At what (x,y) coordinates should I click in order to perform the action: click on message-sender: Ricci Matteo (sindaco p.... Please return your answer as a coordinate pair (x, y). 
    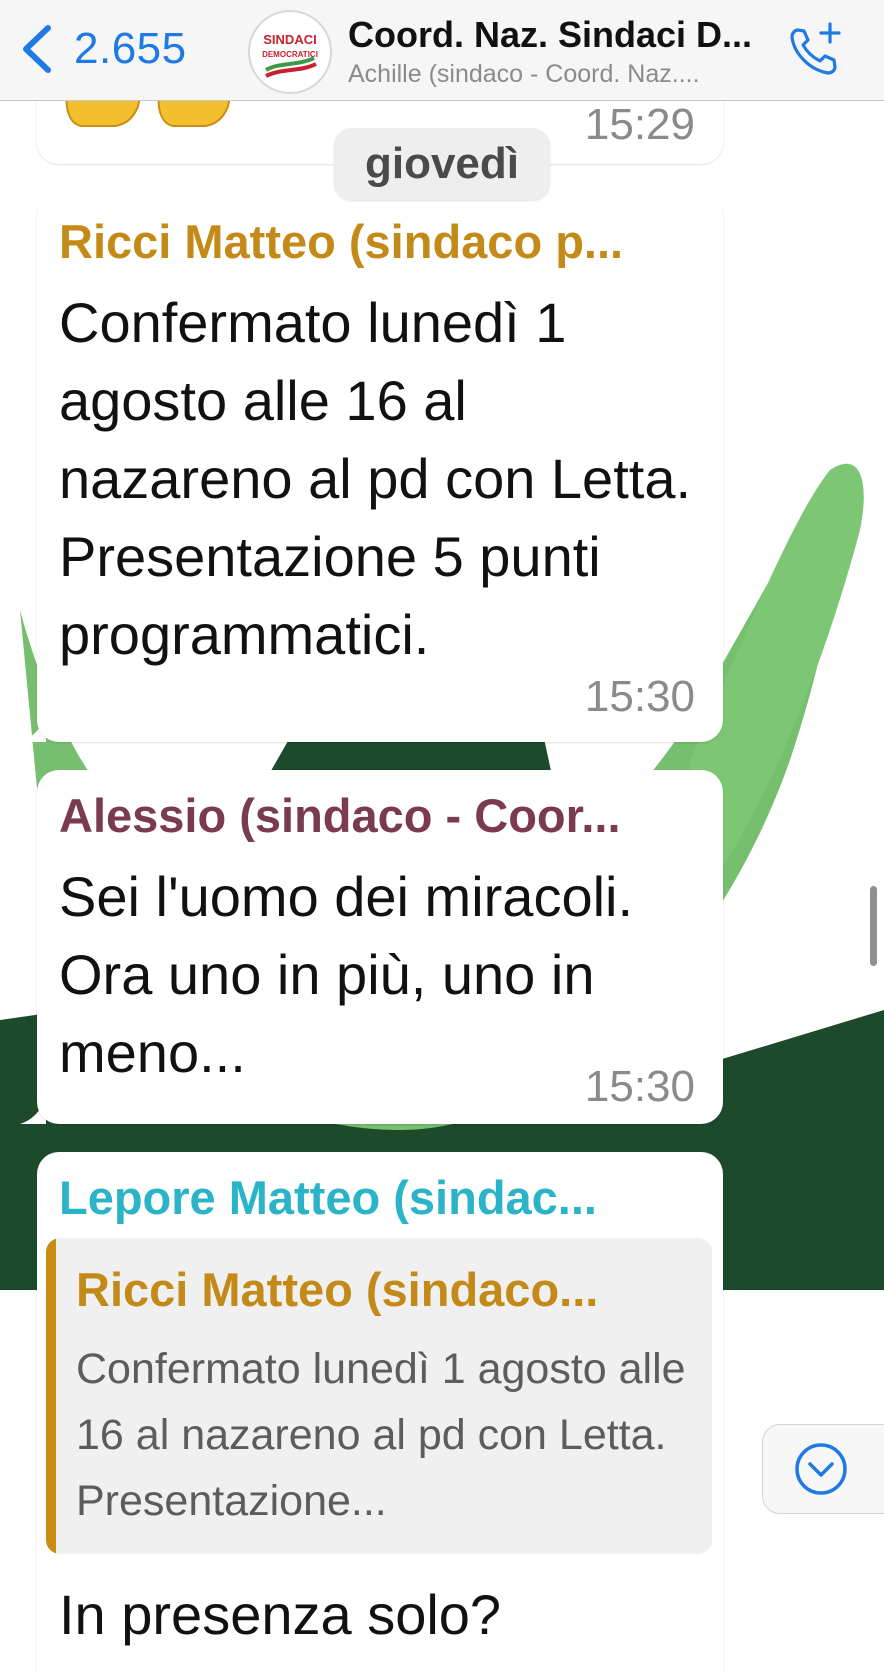
    Looking at the image, I should click on (379, 241).